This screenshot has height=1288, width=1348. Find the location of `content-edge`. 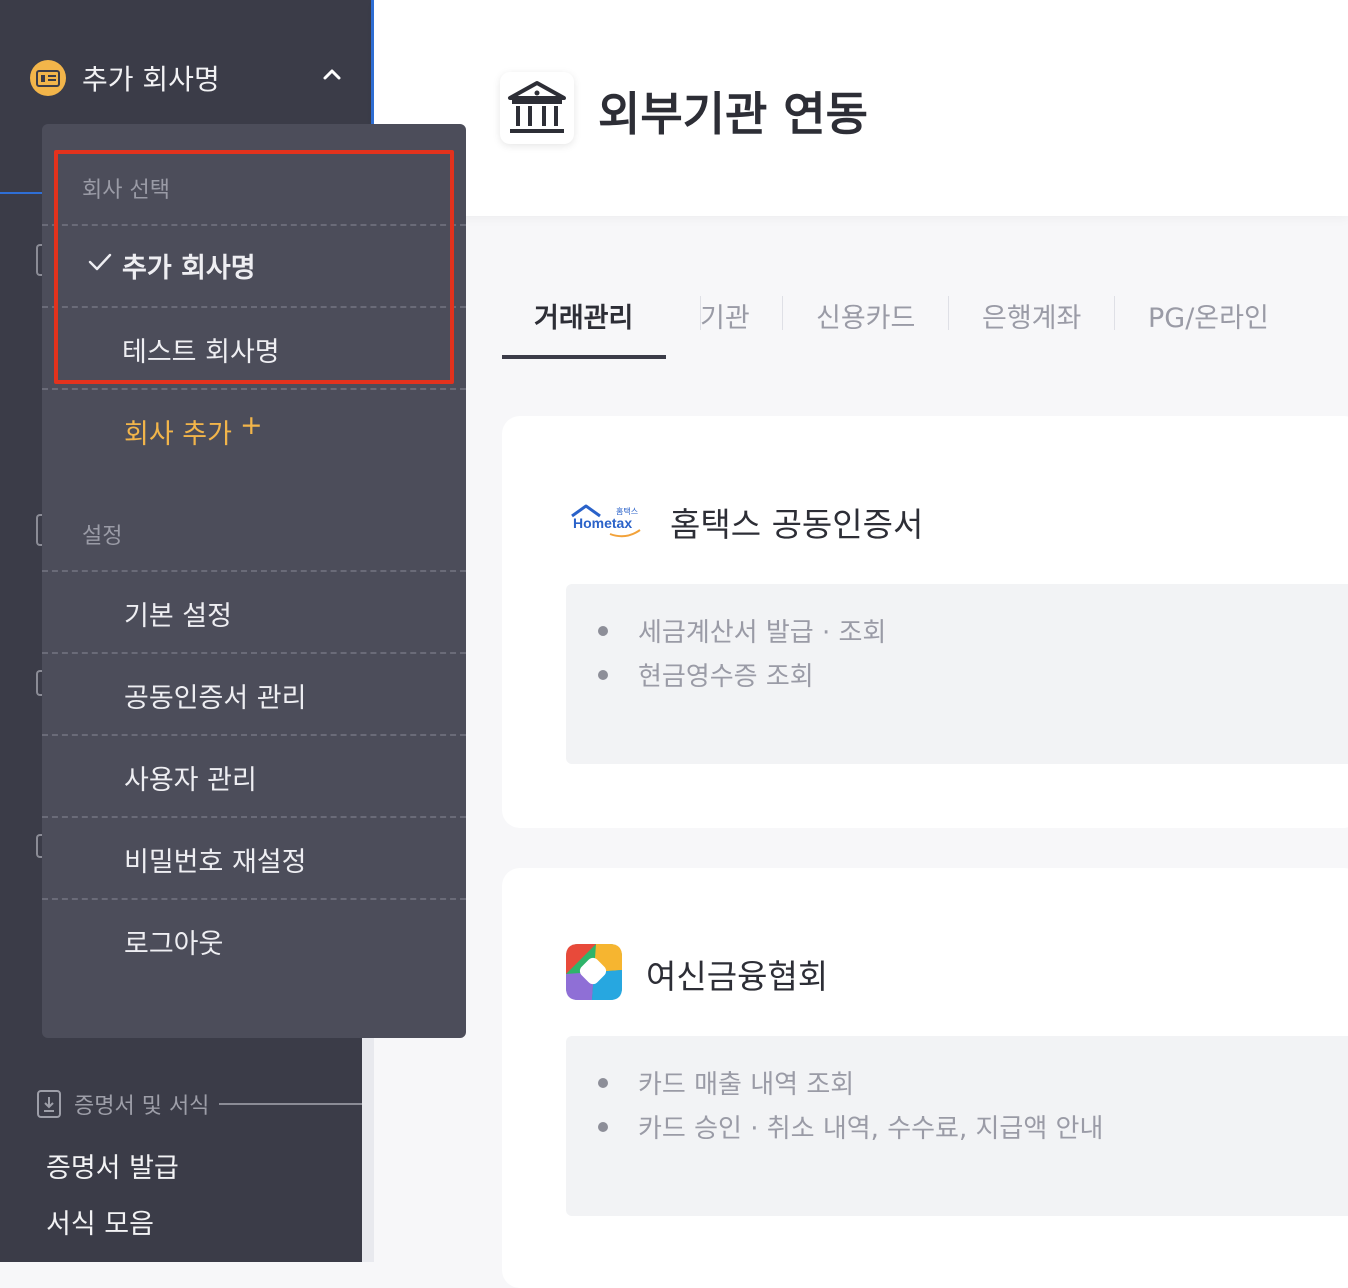

content-edge is located at coordinates (368, 1150).